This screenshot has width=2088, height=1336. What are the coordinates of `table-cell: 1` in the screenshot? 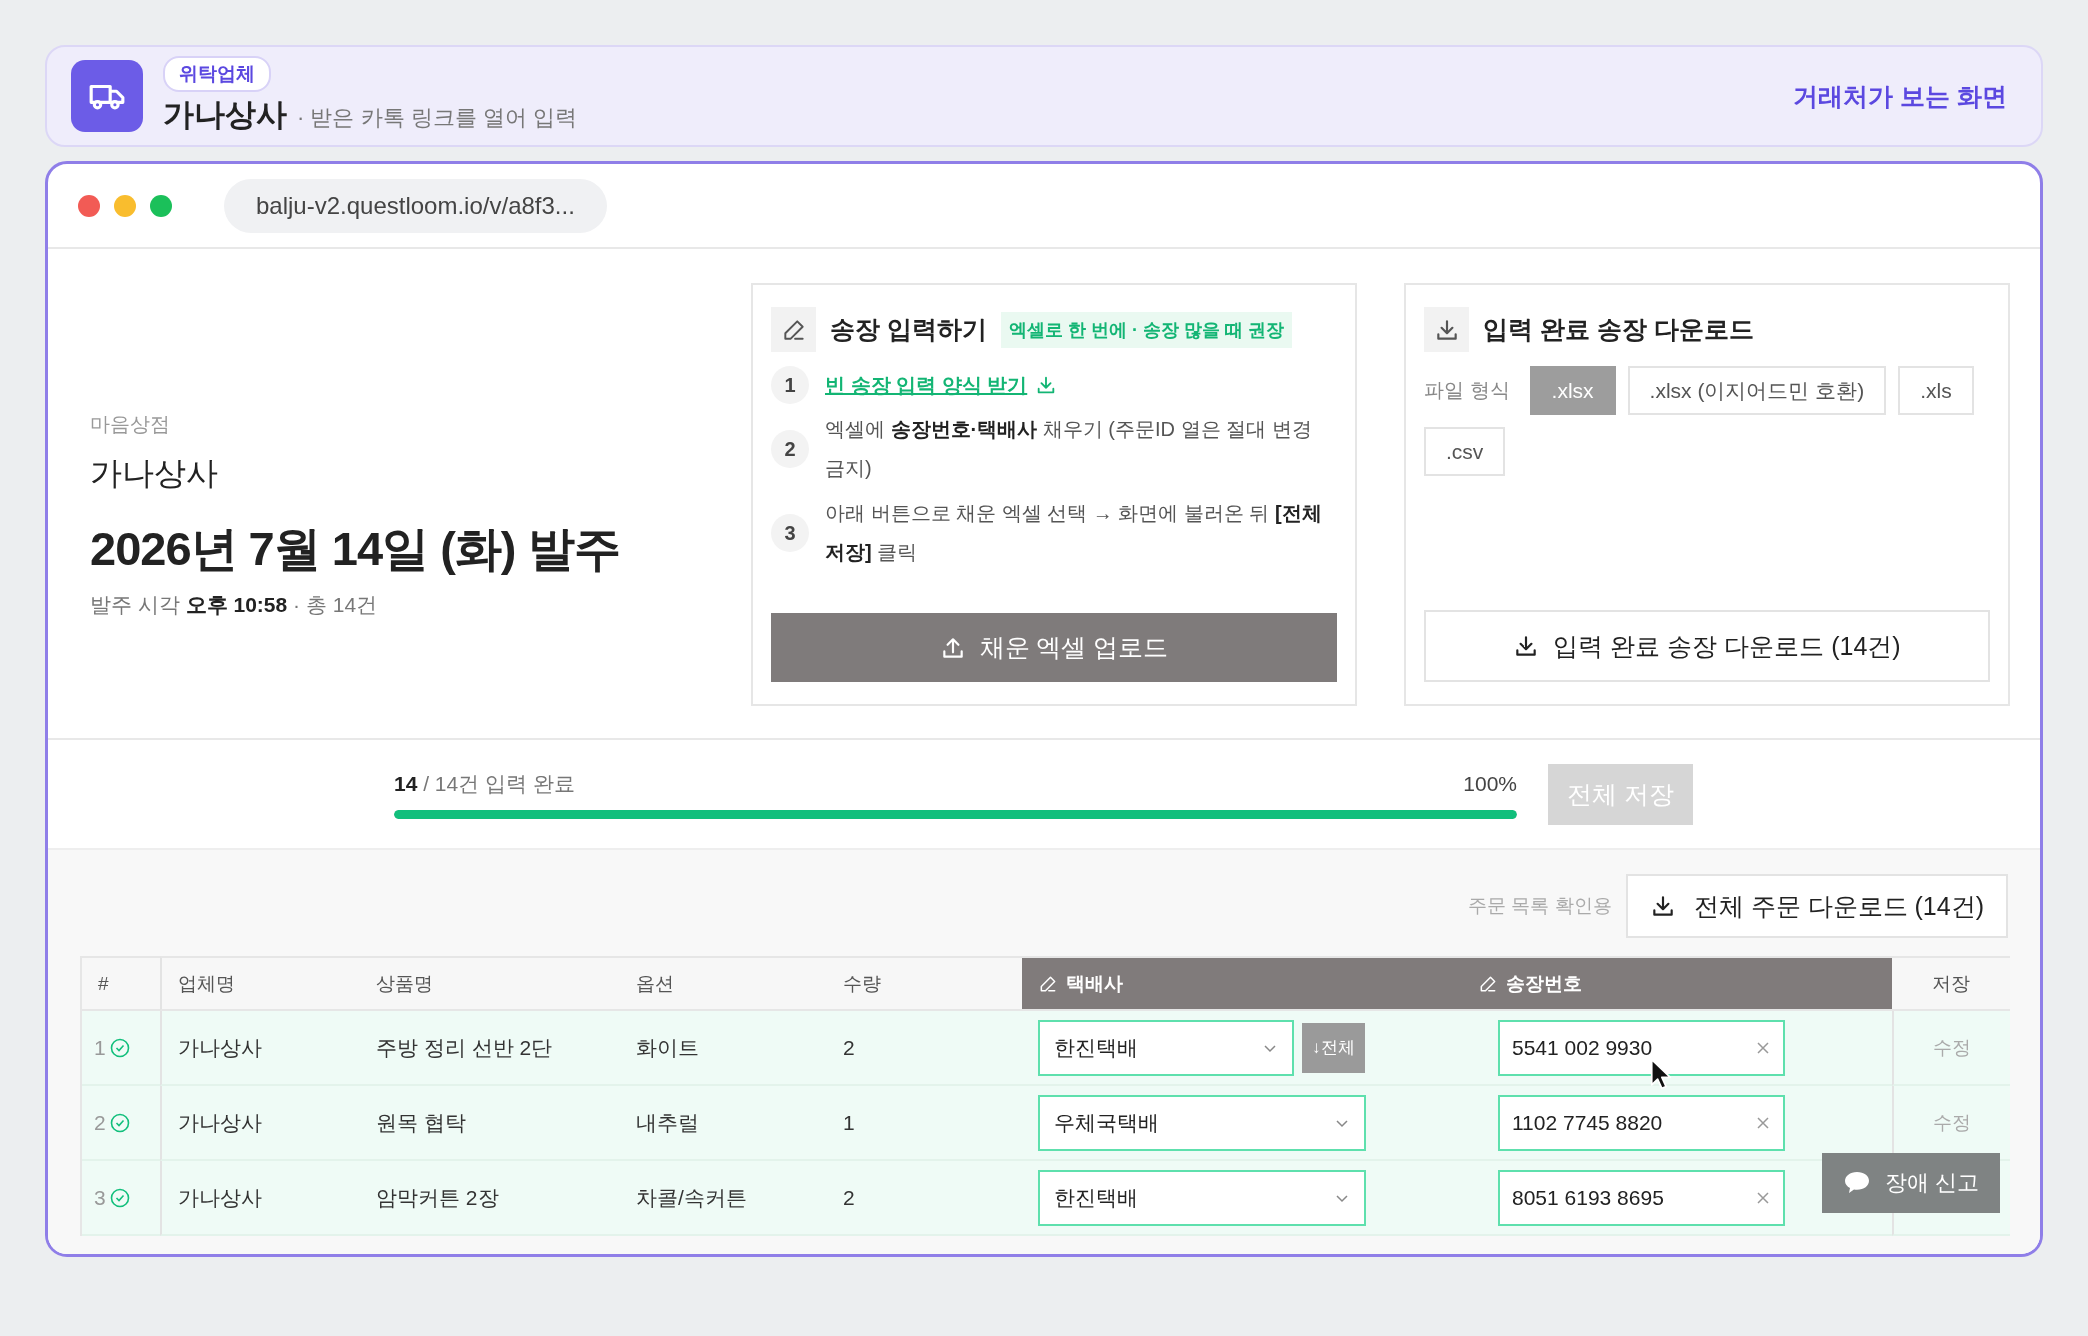 It's located at (849, 1122).